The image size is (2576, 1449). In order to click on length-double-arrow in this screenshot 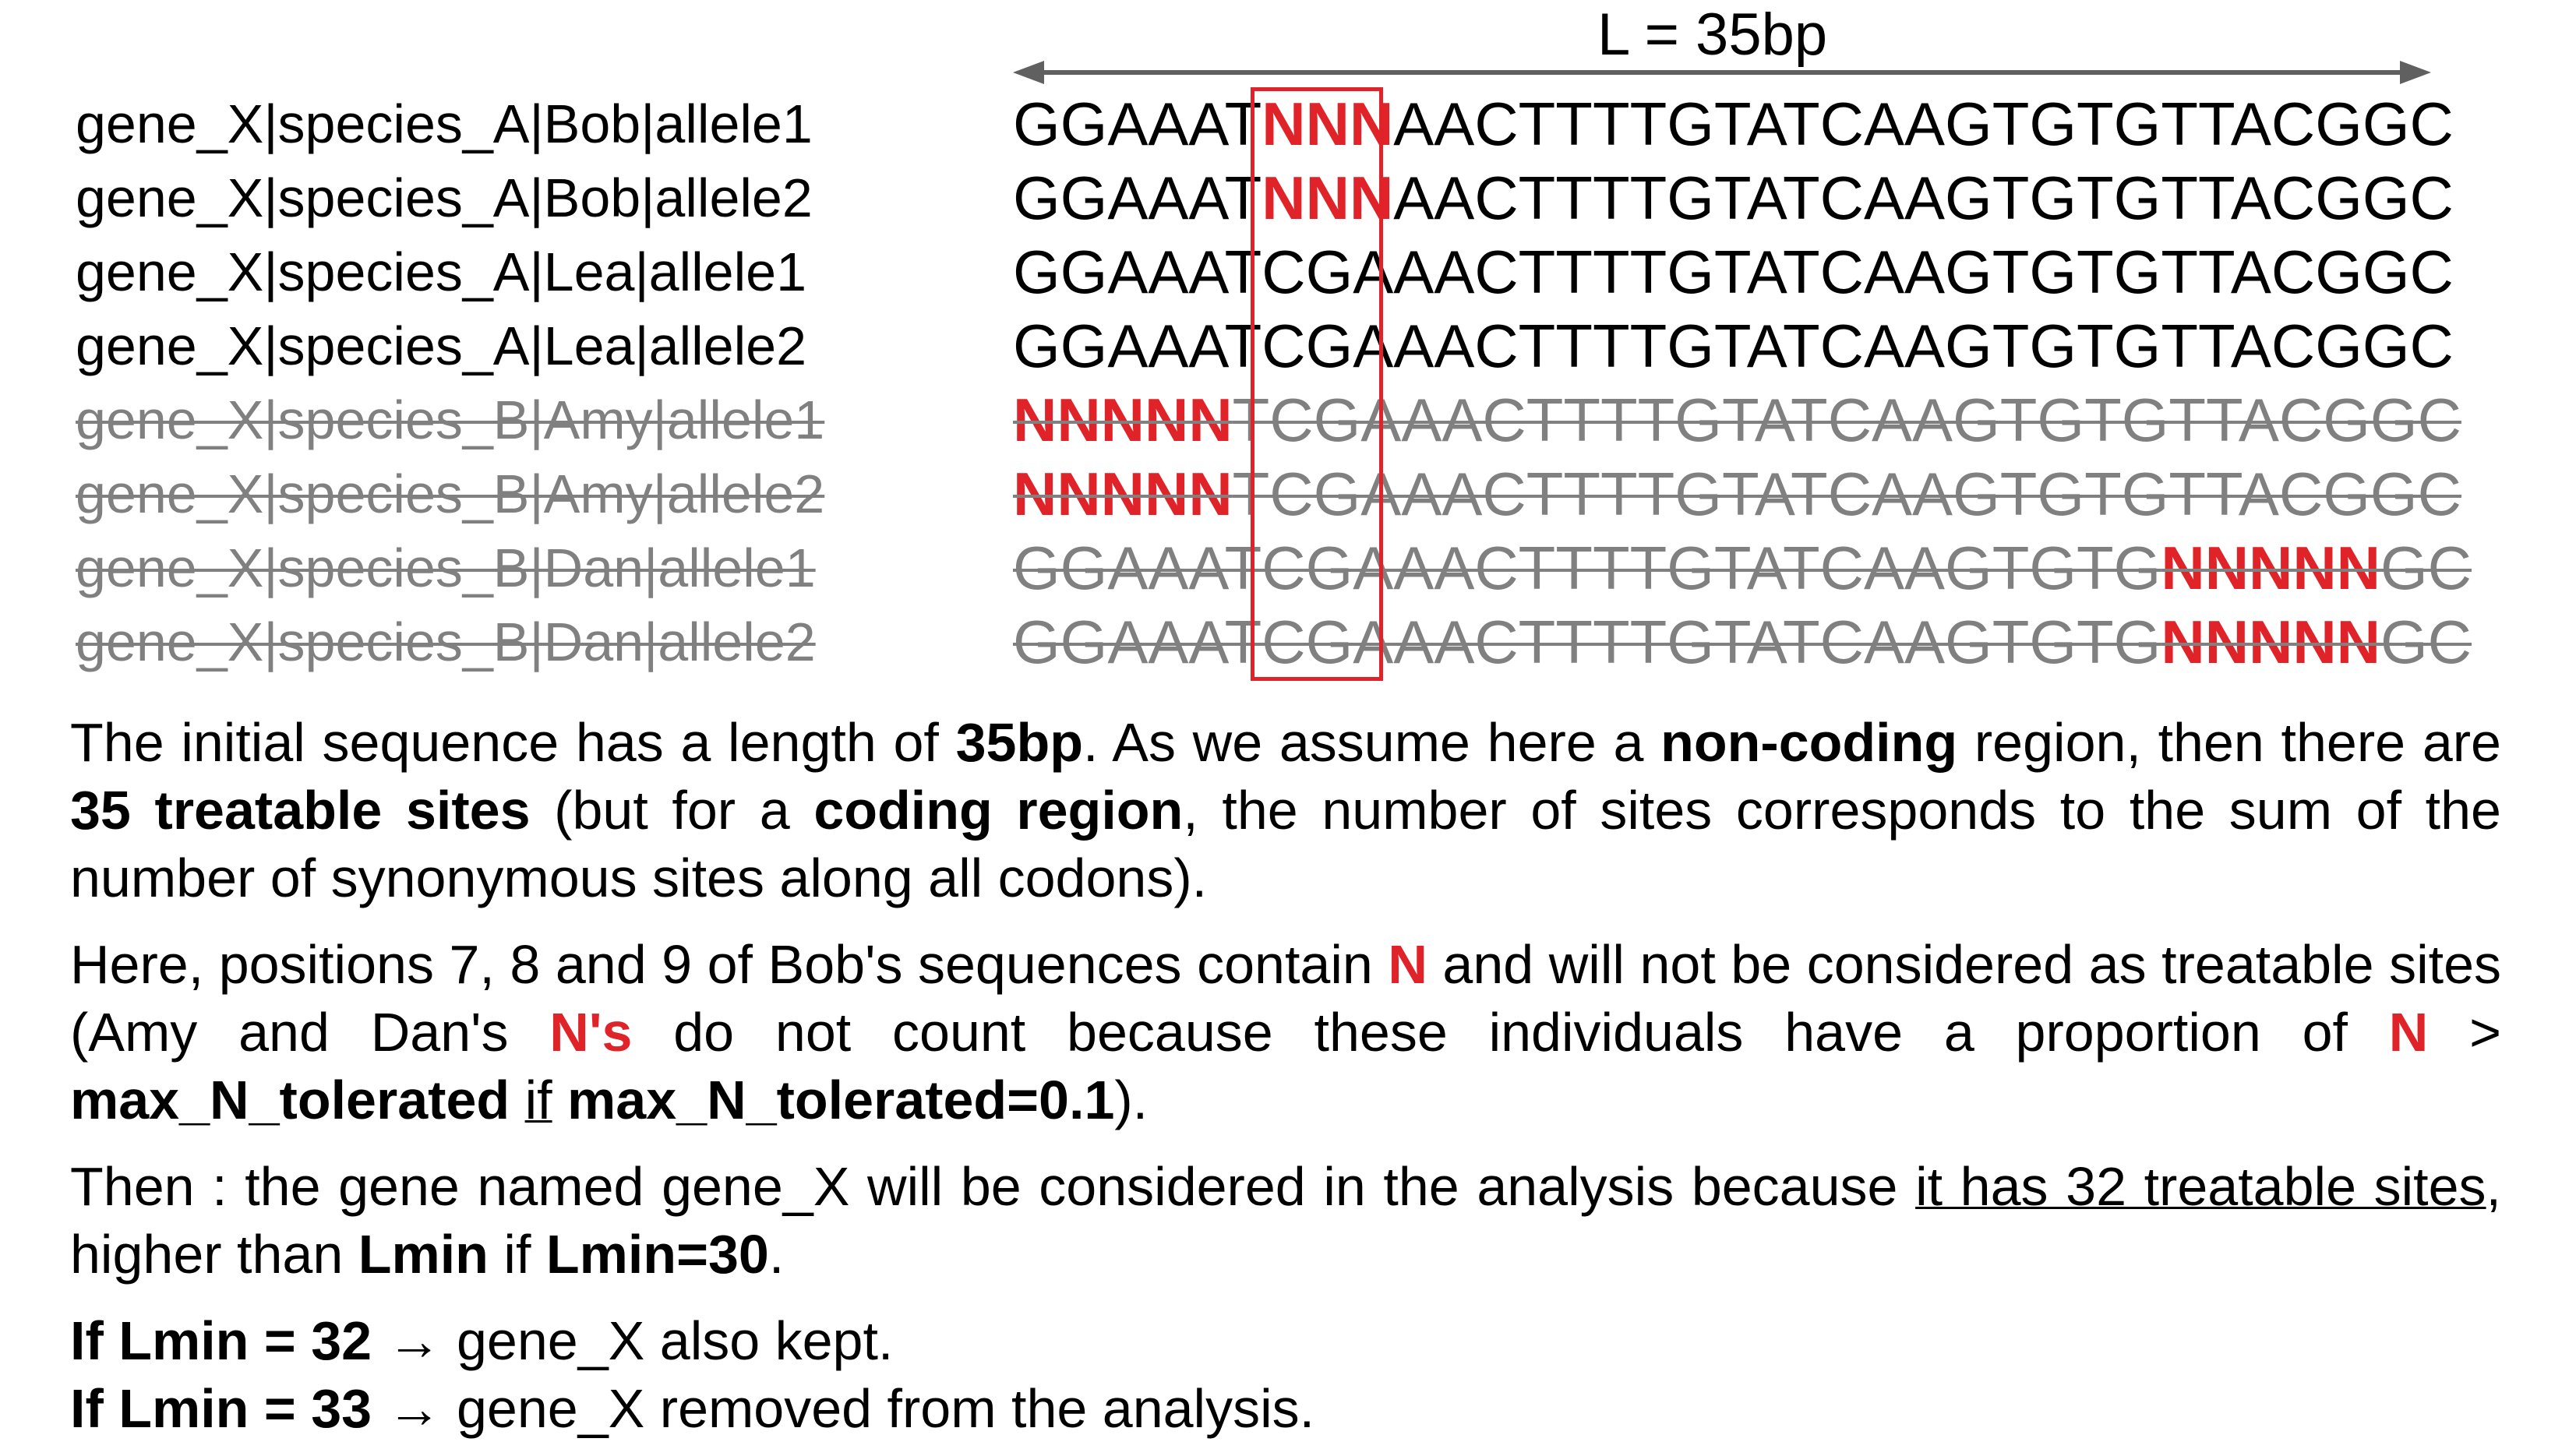, I will do `click(1722, 72)`.